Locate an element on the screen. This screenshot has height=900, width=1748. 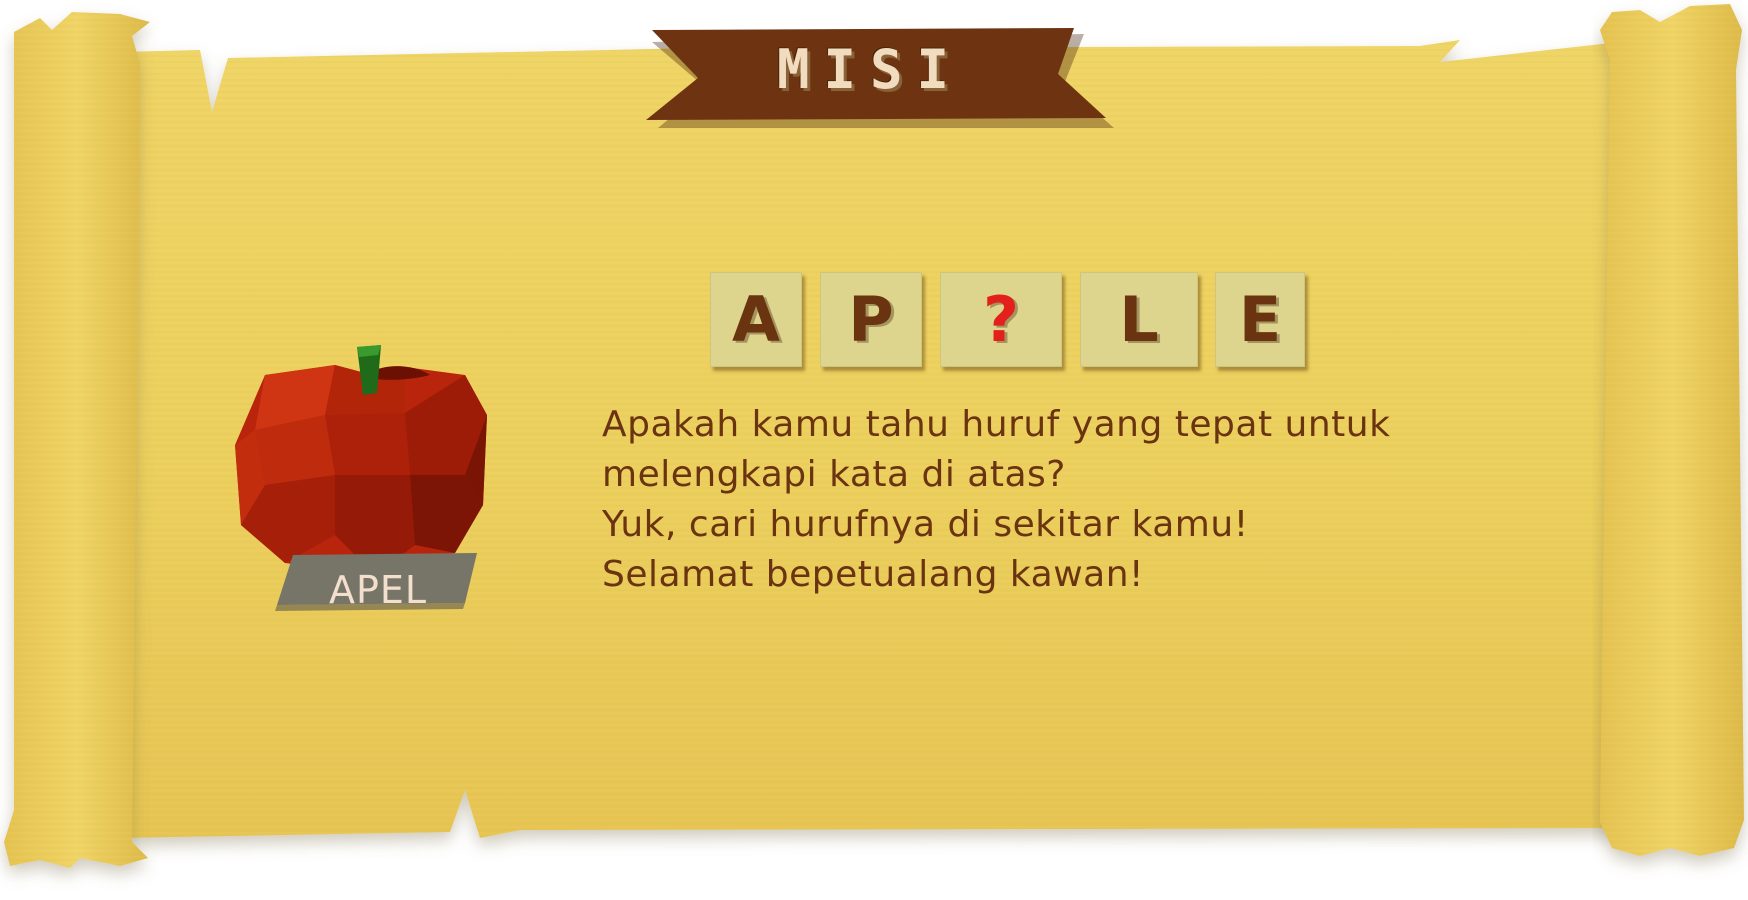
instruction-line-3: Yuk, cari hurufnya di sekitar kamu! is located at coordinates (925, 524).